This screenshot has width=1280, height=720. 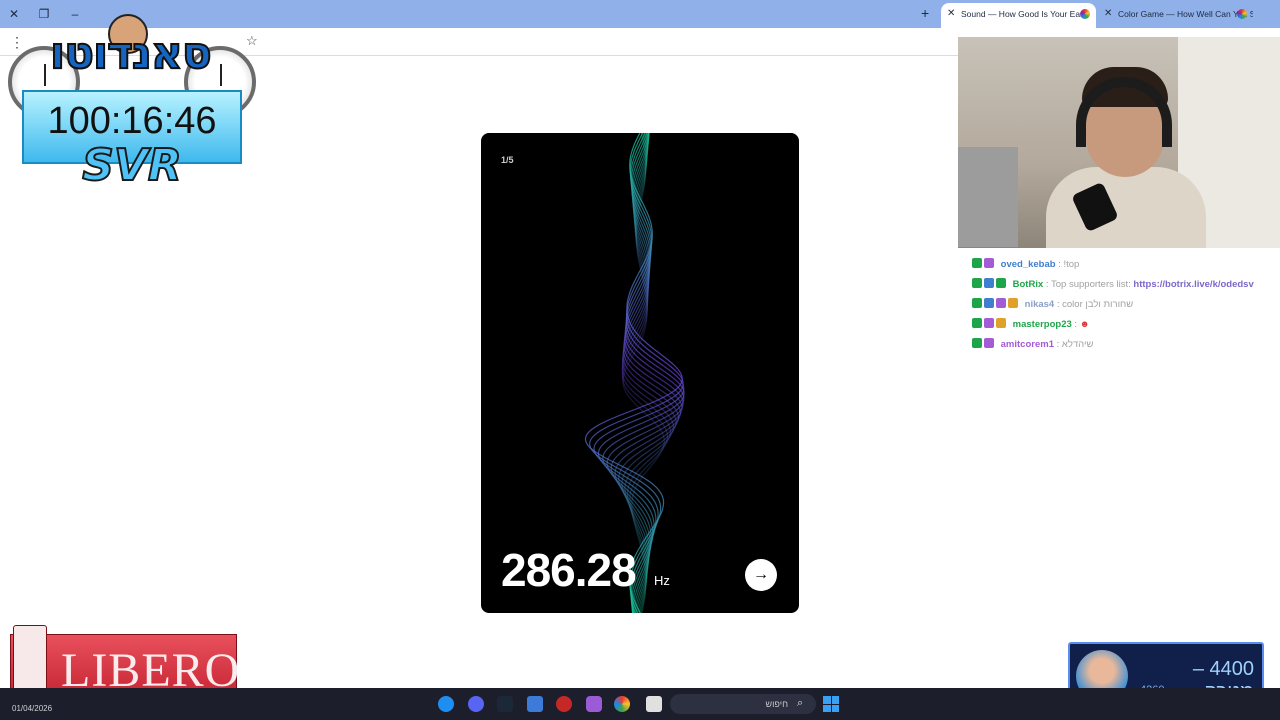 What do you see at coordinates (446, 704) in the screenshot?
I see `telegram-icon` at bounding box center [446, 704].